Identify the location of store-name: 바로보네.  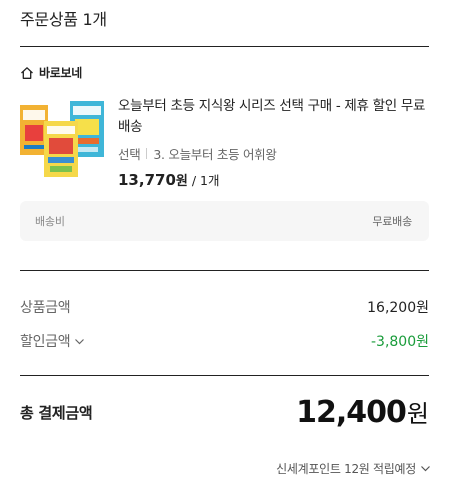
(60, 73).